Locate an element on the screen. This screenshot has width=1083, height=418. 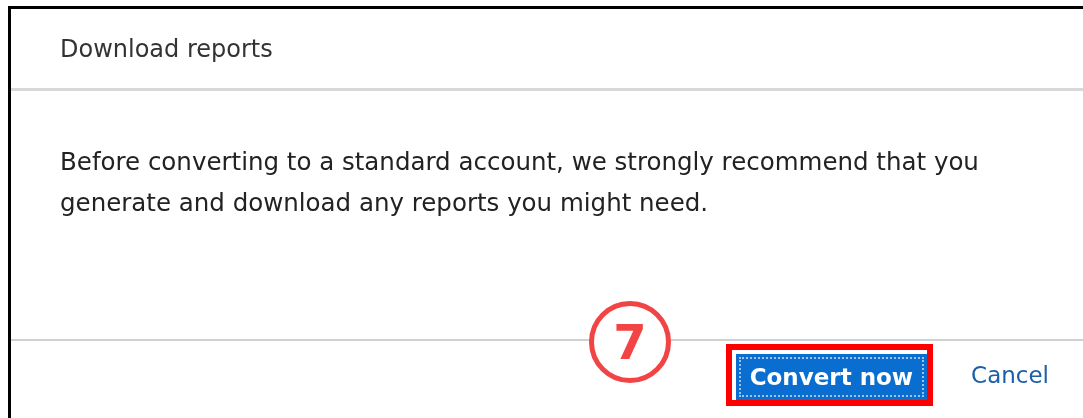
cancel-link: Cancel is located at coordinates (1010, 375).